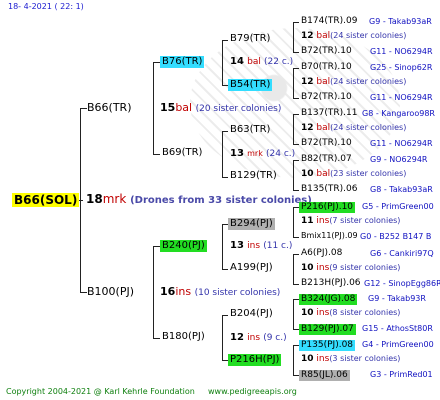  What do you see at coordinates (401, 189) in the screenshot?
I see `generation-info: G8 - Takab93aR` at bounding box center [401, 189].